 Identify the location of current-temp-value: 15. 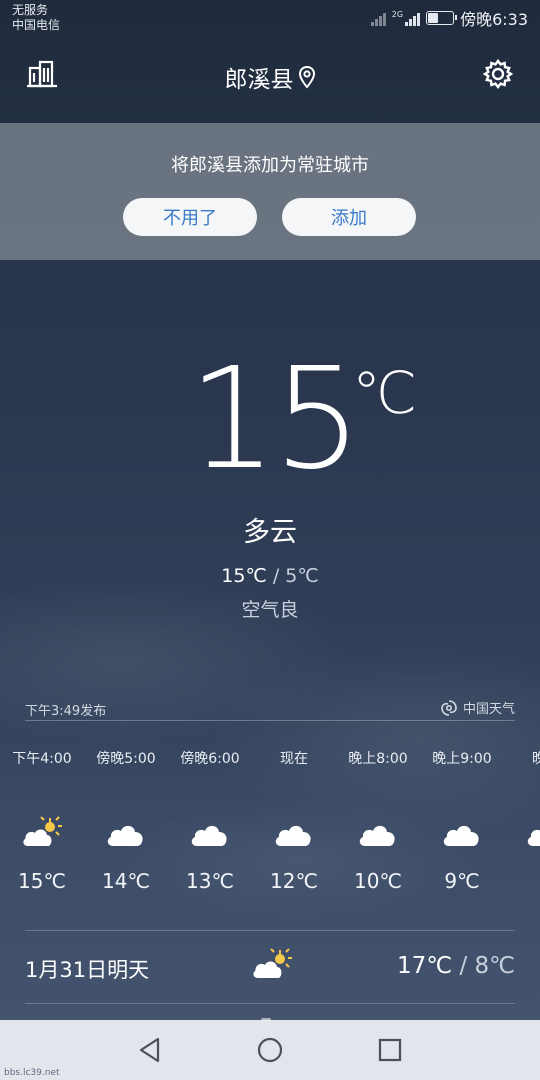
(275, 419).